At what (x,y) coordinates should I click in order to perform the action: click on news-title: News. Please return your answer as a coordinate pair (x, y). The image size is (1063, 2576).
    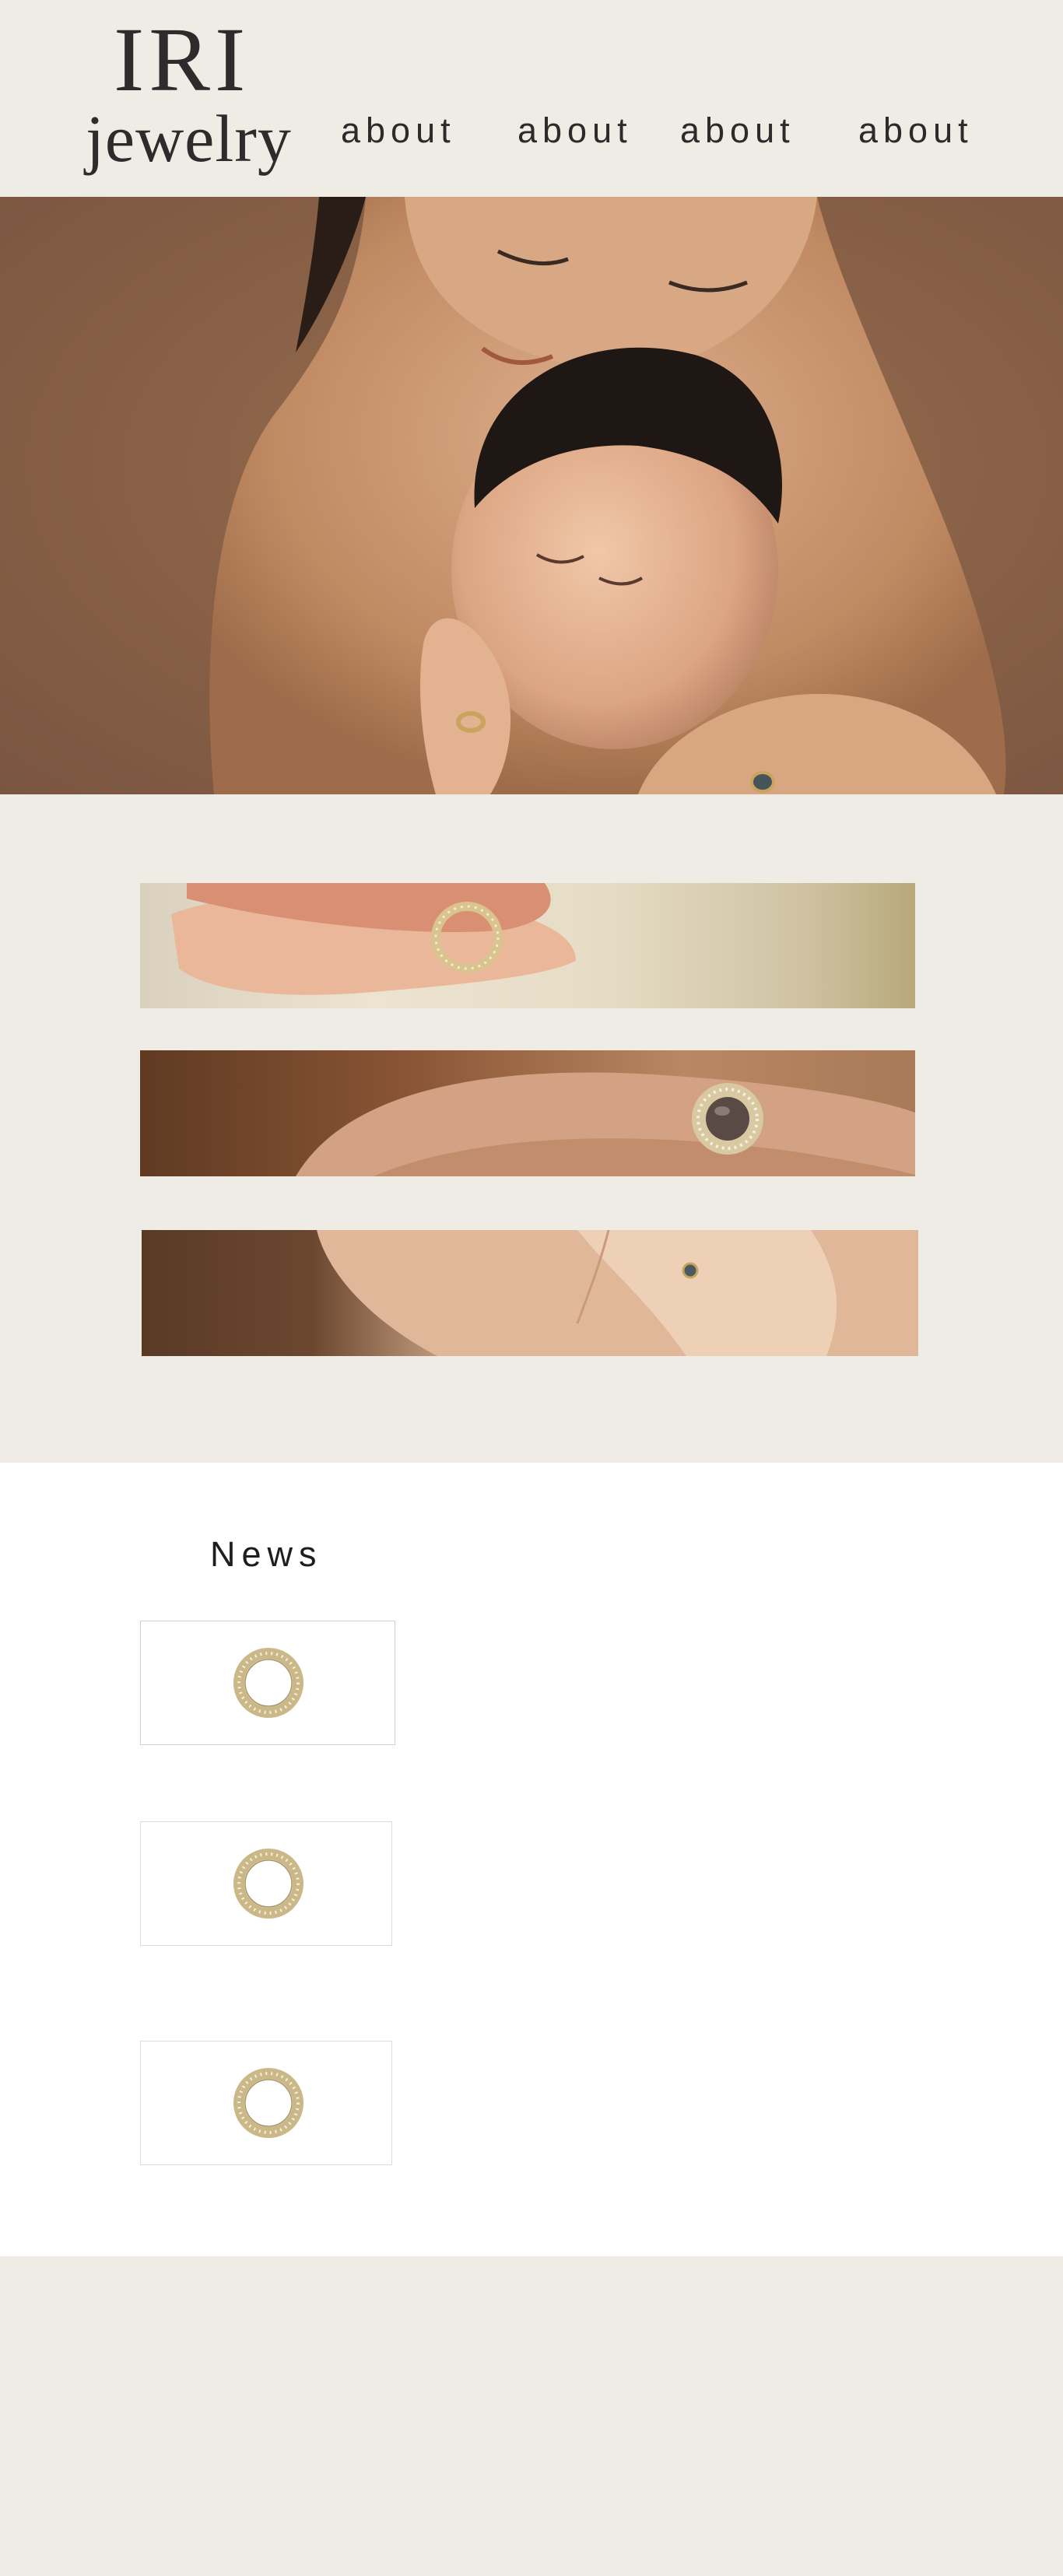
    Looking at the image, I should click on (266, 1554).